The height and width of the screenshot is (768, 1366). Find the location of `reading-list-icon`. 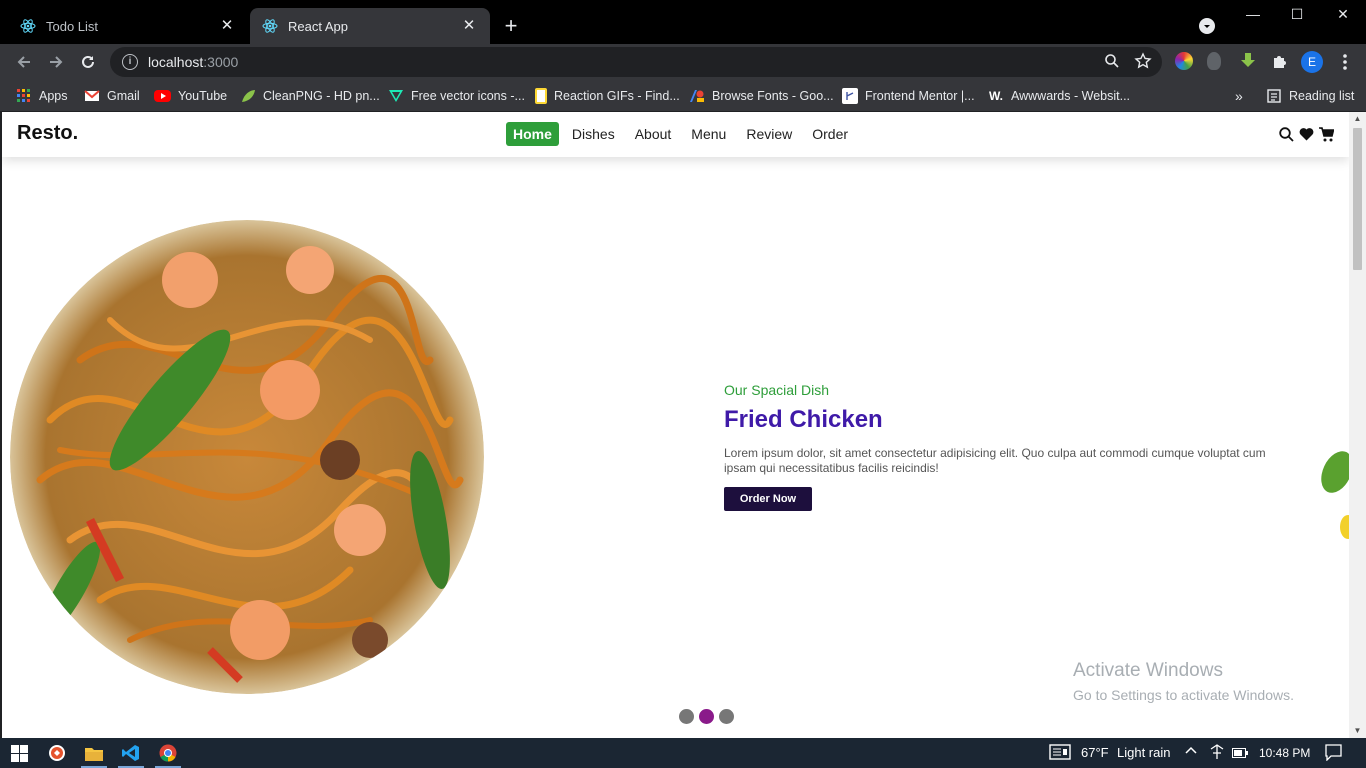

reading-list-icon is located at coordinates (1274, 96).